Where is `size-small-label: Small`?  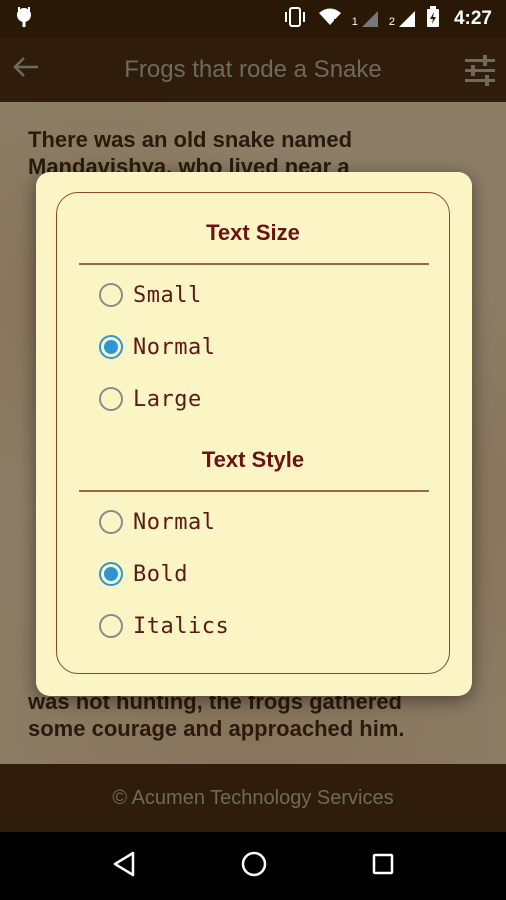
size-small-label: Small is located at coordinates (167, 295).